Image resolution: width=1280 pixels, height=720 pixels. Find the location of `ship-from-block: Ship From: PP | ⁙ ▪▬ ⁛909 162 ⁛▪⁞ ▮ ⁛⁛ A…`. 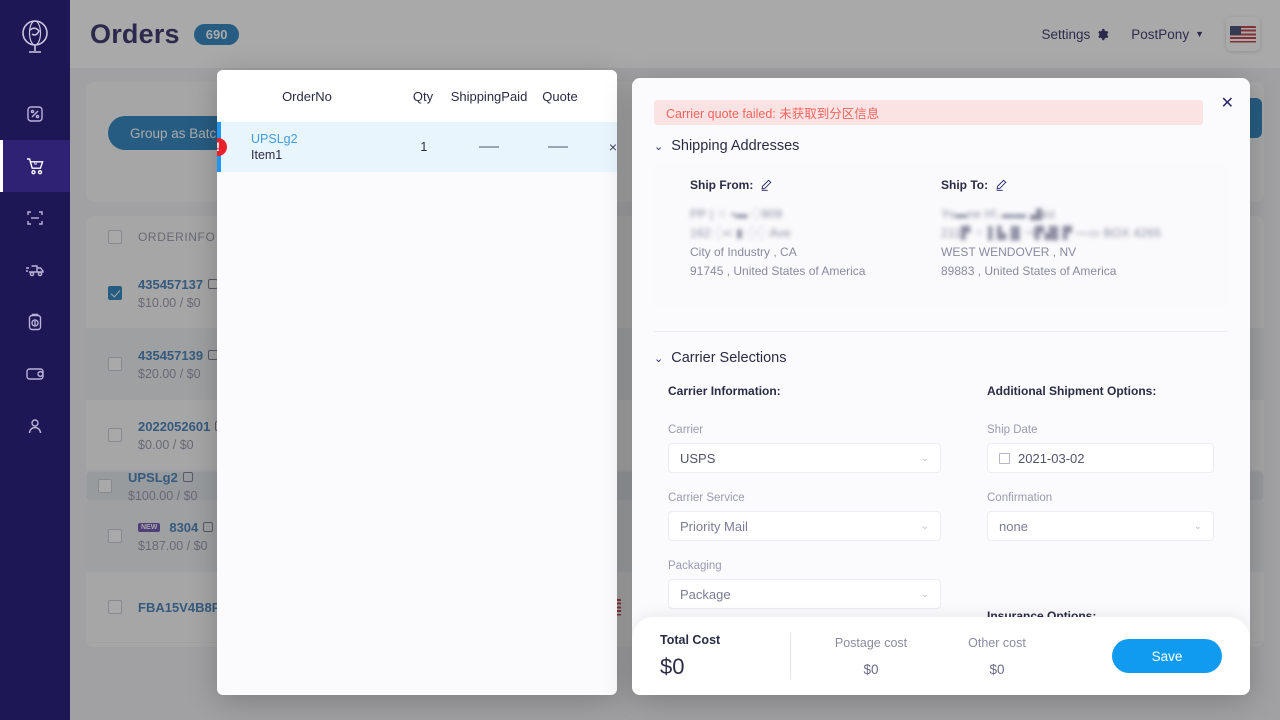

ship-from-block: Ship From: PP | ⁙ ▪▬ ⁛909 162 ⁛▪⁞ ▮ ⁛⁛ A… is located at coordinates (815, 229).